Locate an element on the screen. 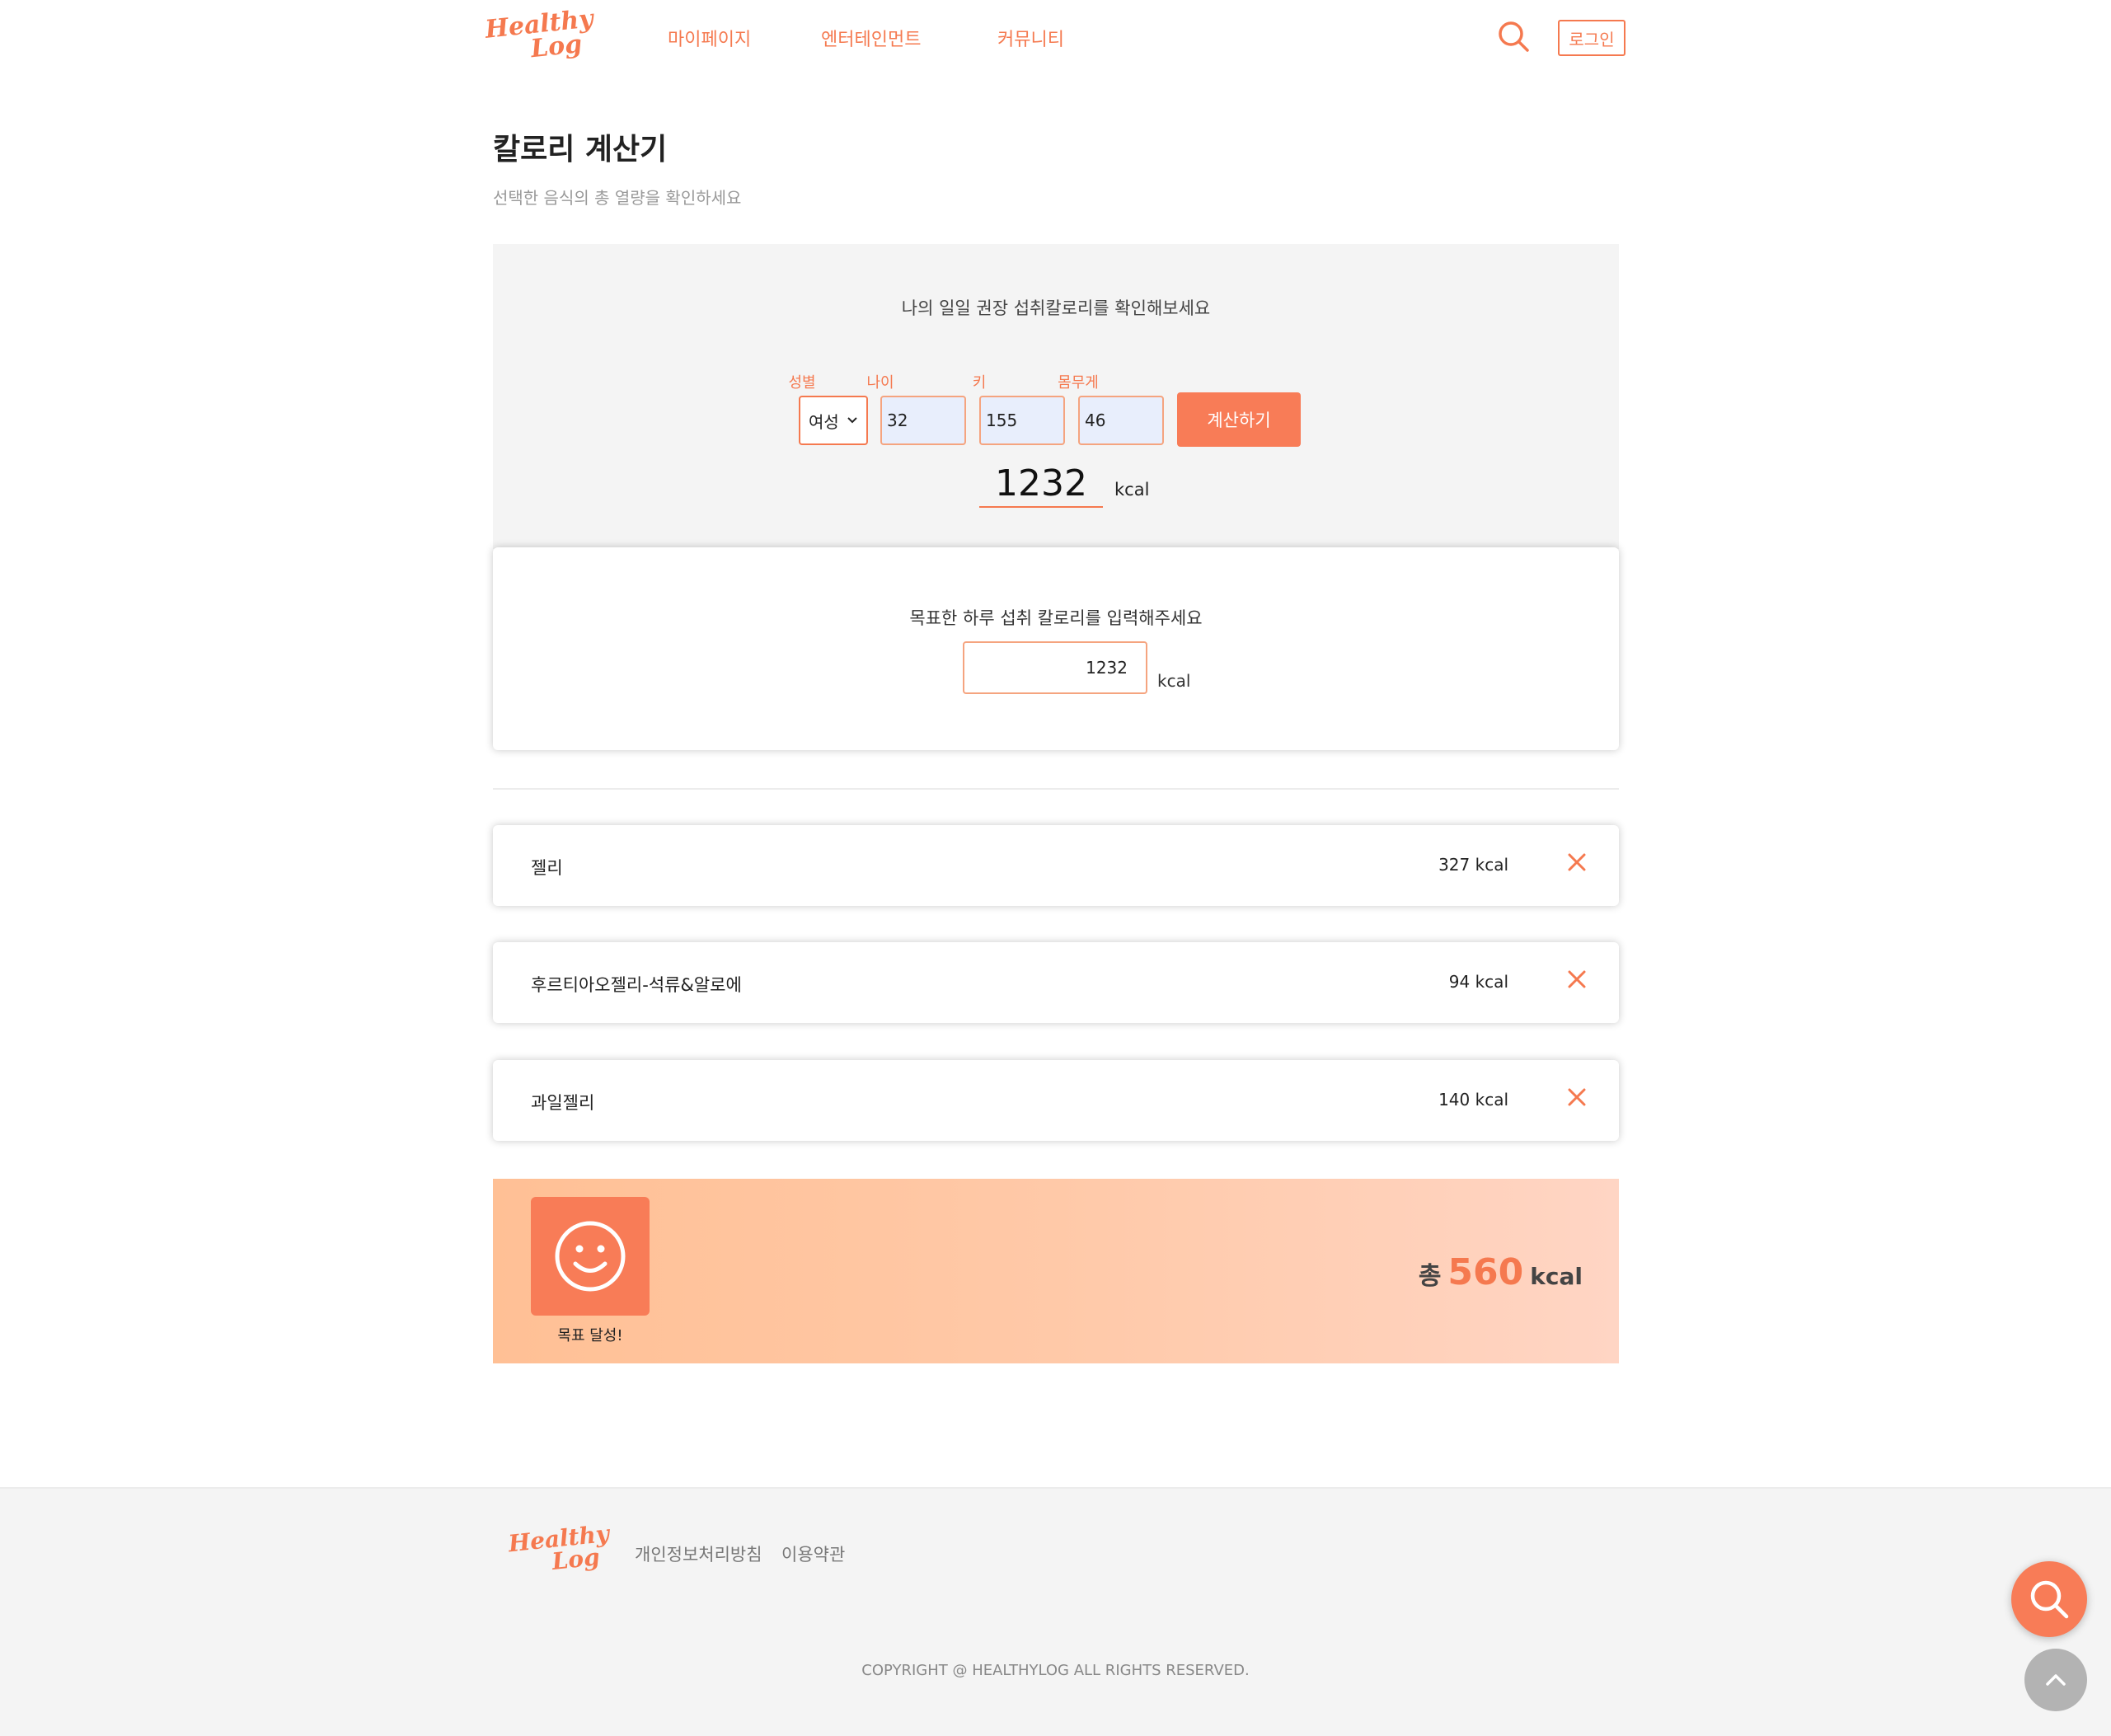 The height and width of the screenshot is (1736, 2111). gender-select-value: 여성 is located at coordinates (824, 421).